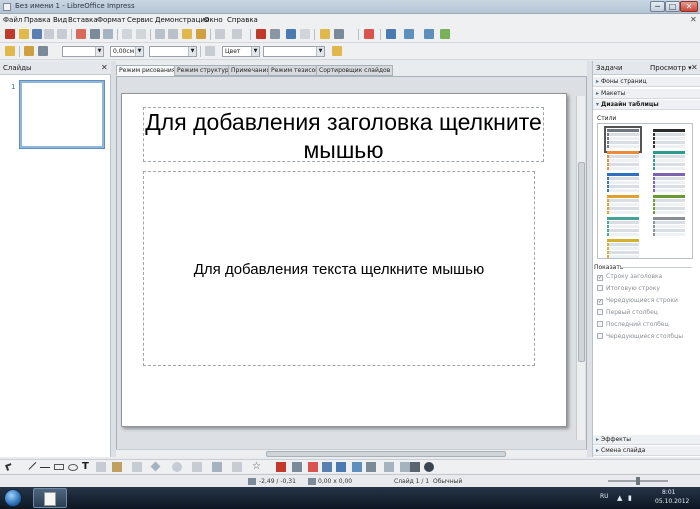  Describe the element at coordinates (445, 34) in the screenshot. I see `slideshow-icon` at that location.